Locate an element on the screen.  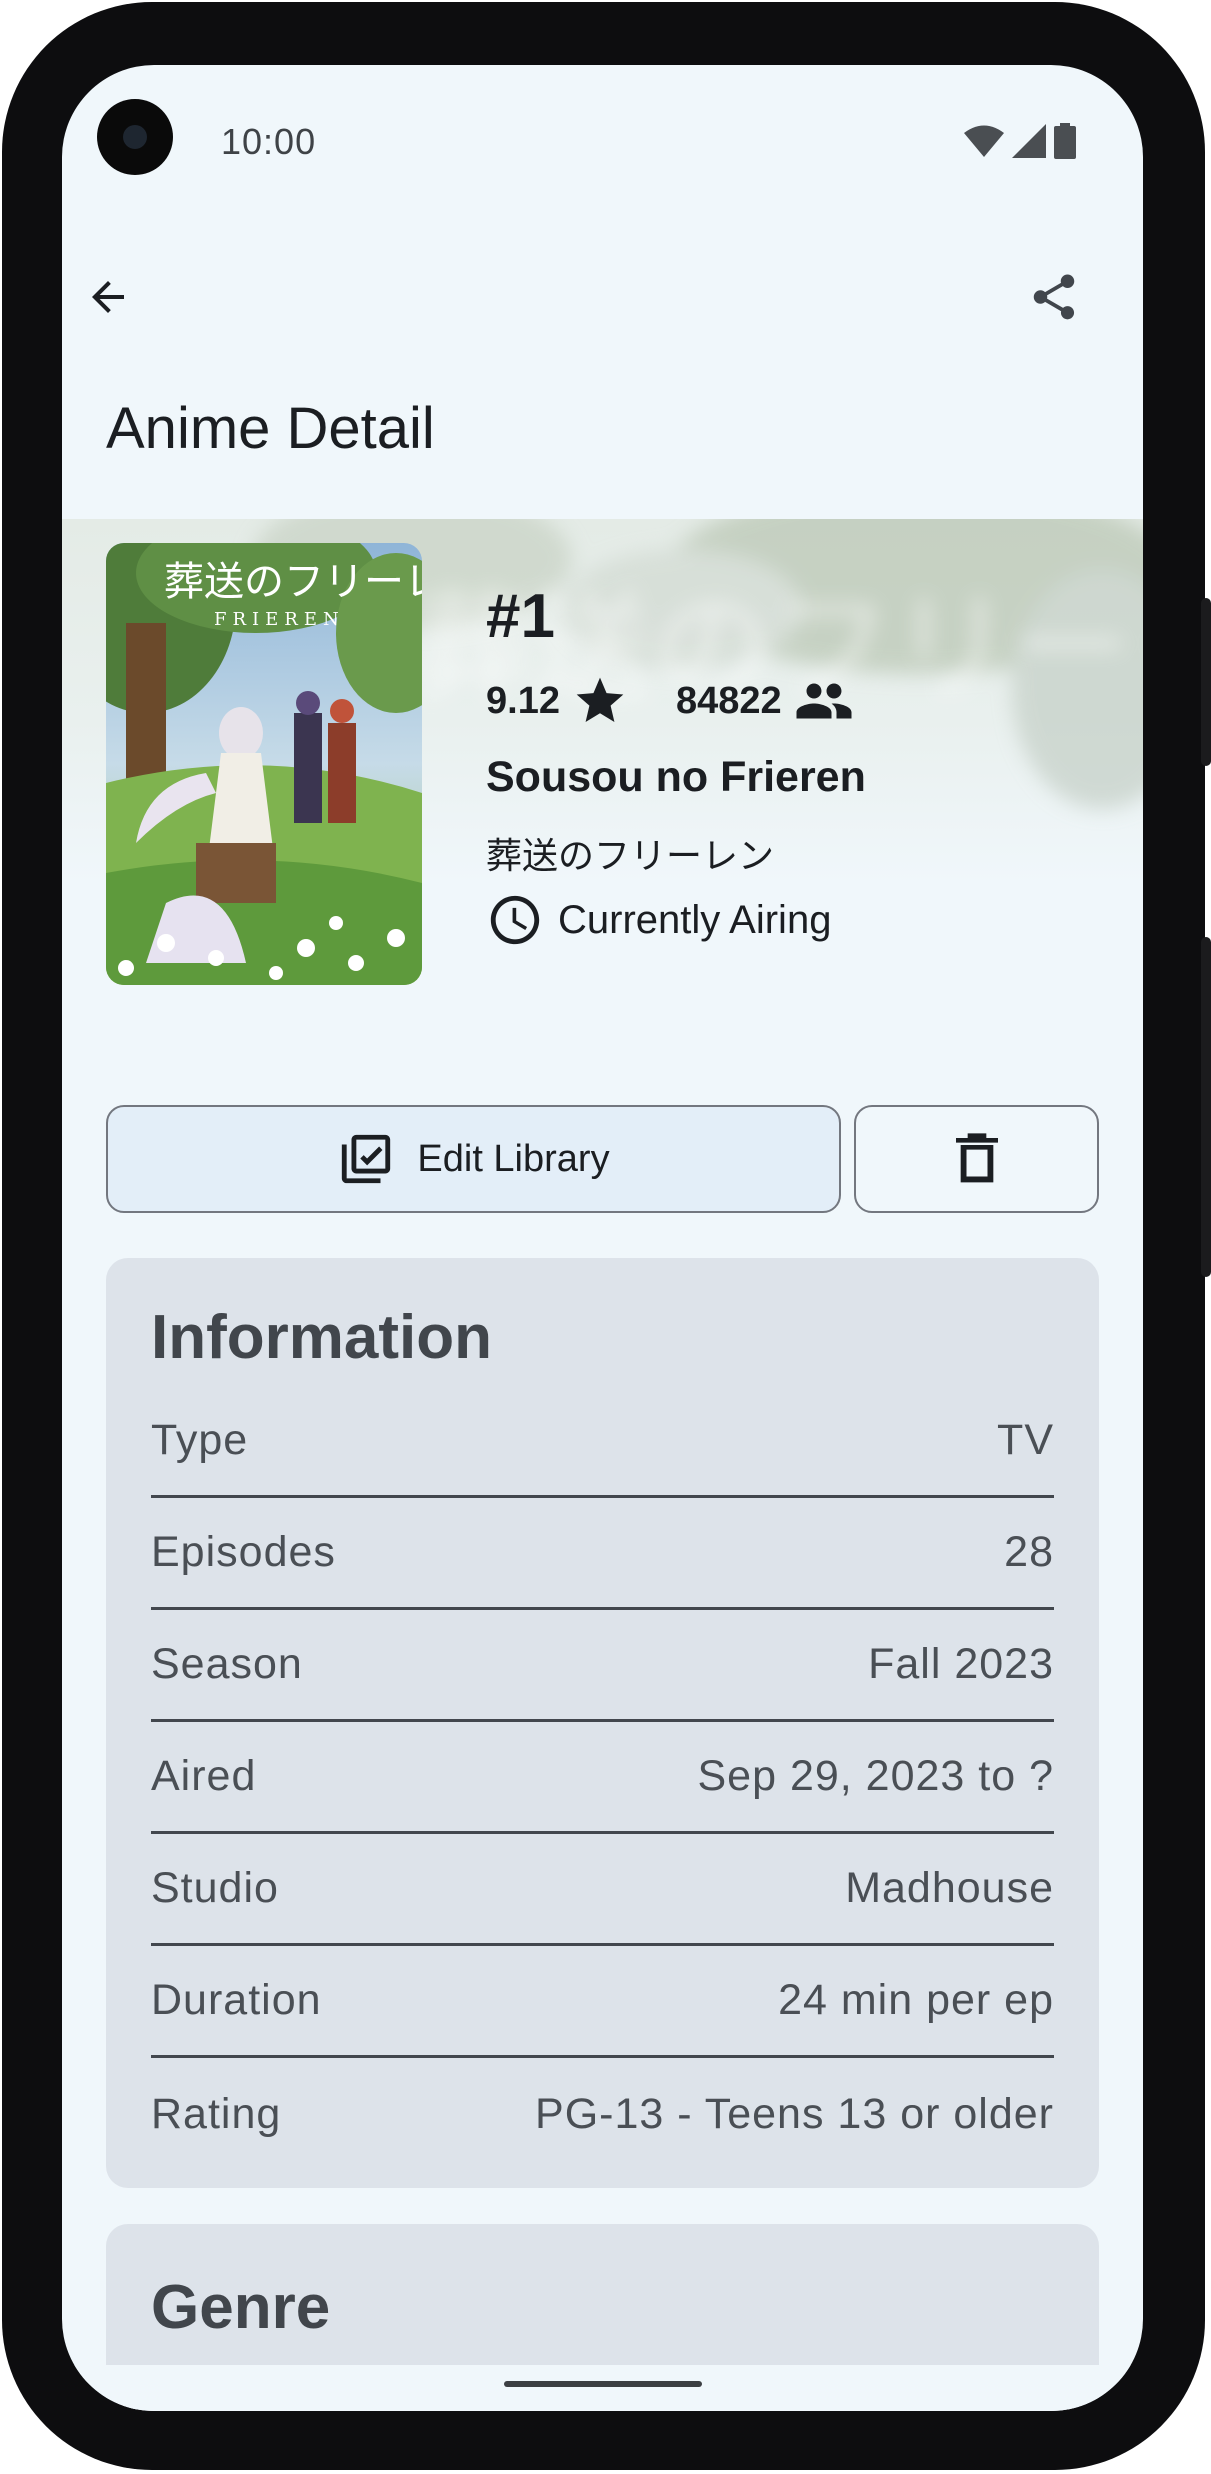
anime-title-english: Sousou no Frieren is located at coordinates (676, 777).